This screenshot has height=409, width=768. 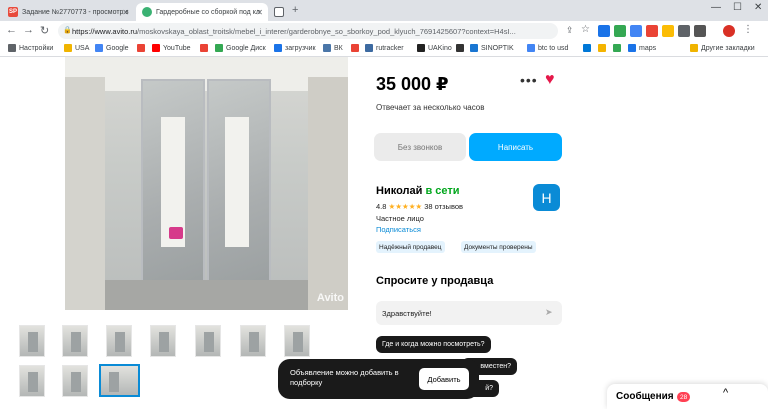 I want to click on rutracker-icon, so click(x=369, y=48).